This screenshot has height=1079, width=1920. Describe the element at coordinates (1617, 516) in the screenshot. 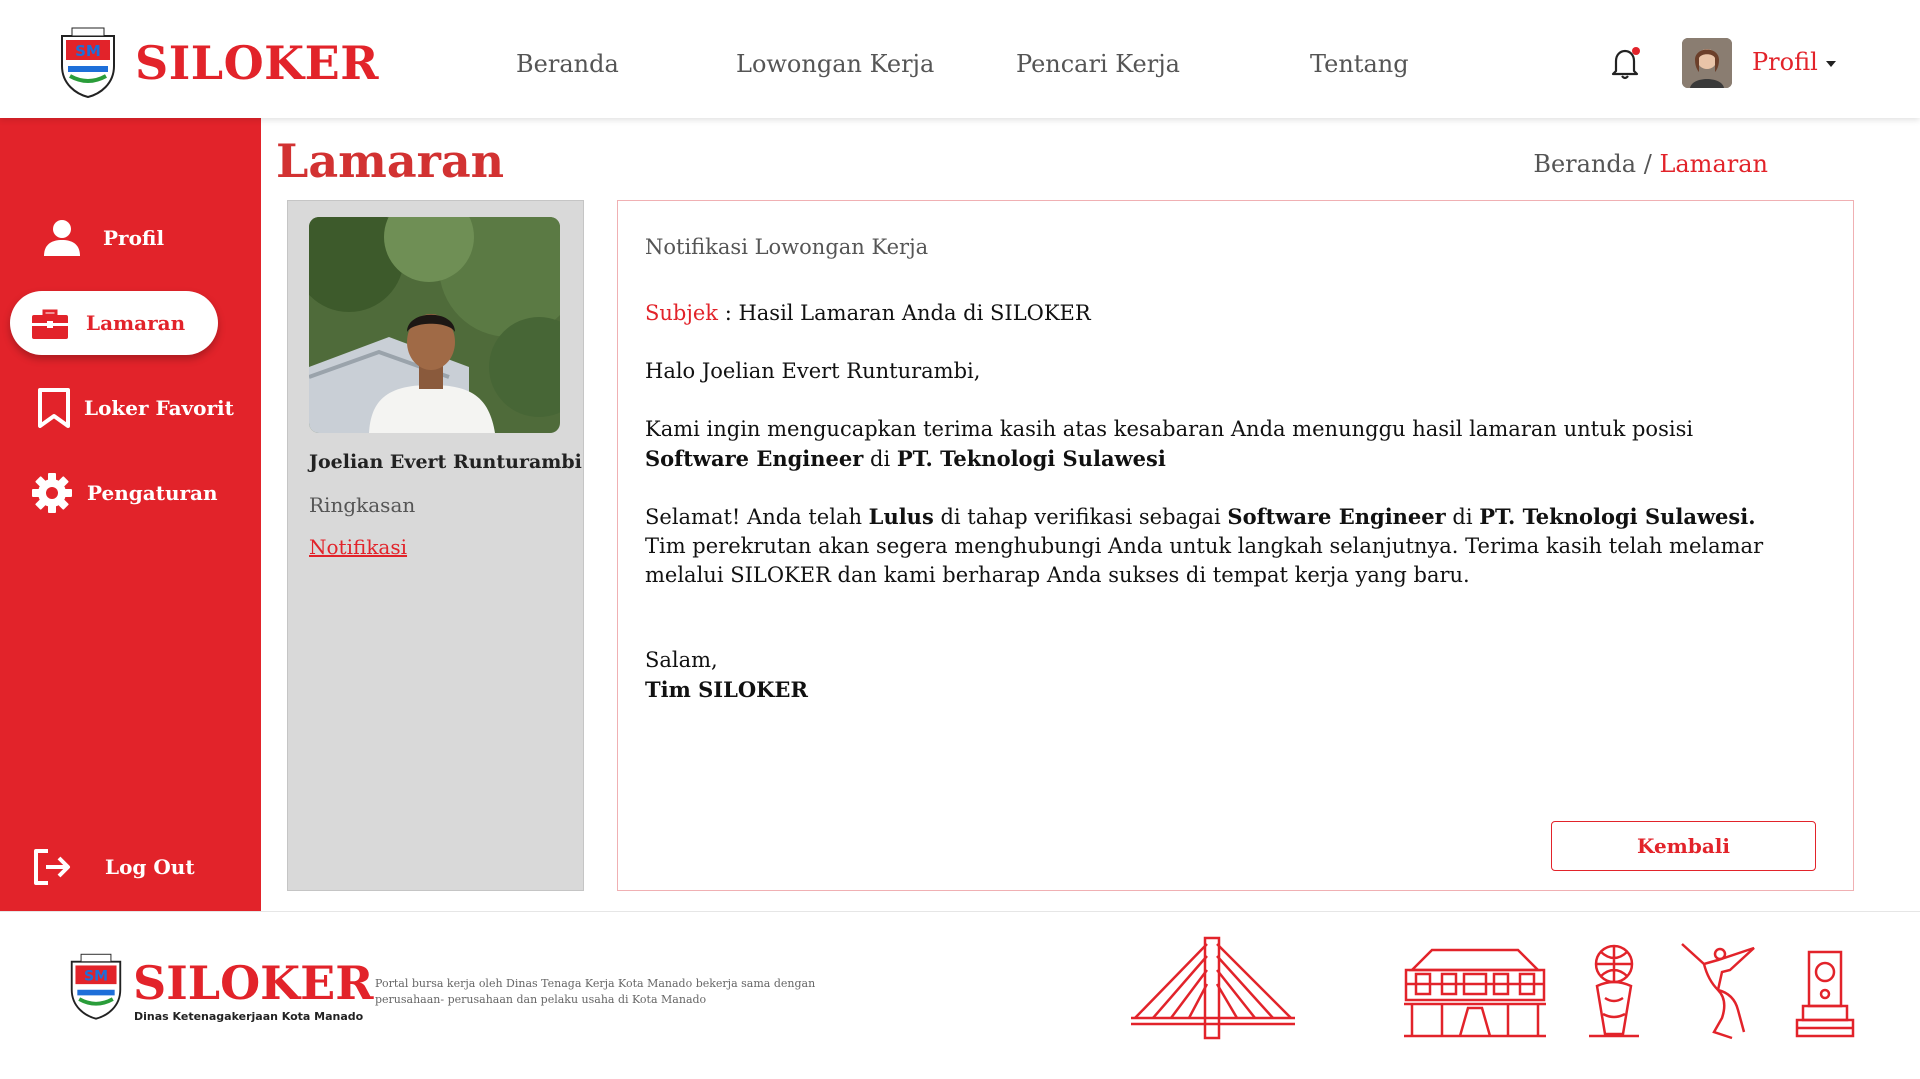

I see `company-name: PT. Teknologi Sulawesi.` at that location.